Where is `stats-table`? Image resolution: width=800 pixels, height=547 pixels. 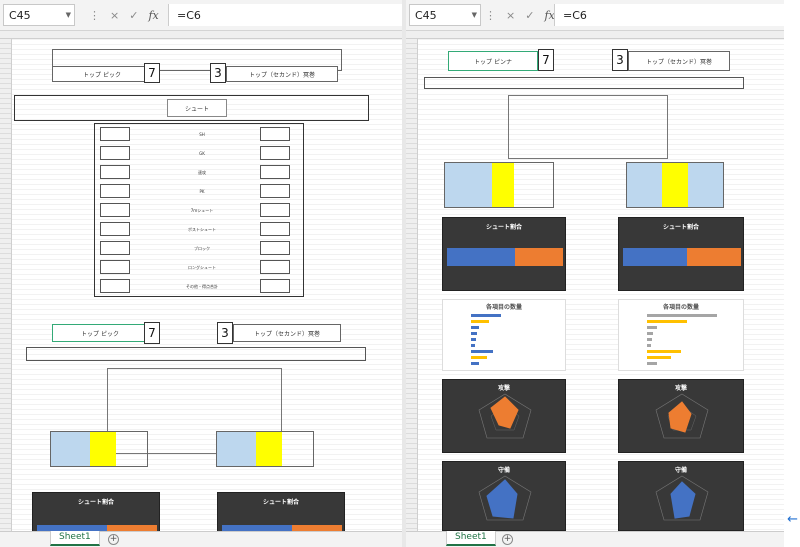 stats-table is located at coordinates (588, 127).